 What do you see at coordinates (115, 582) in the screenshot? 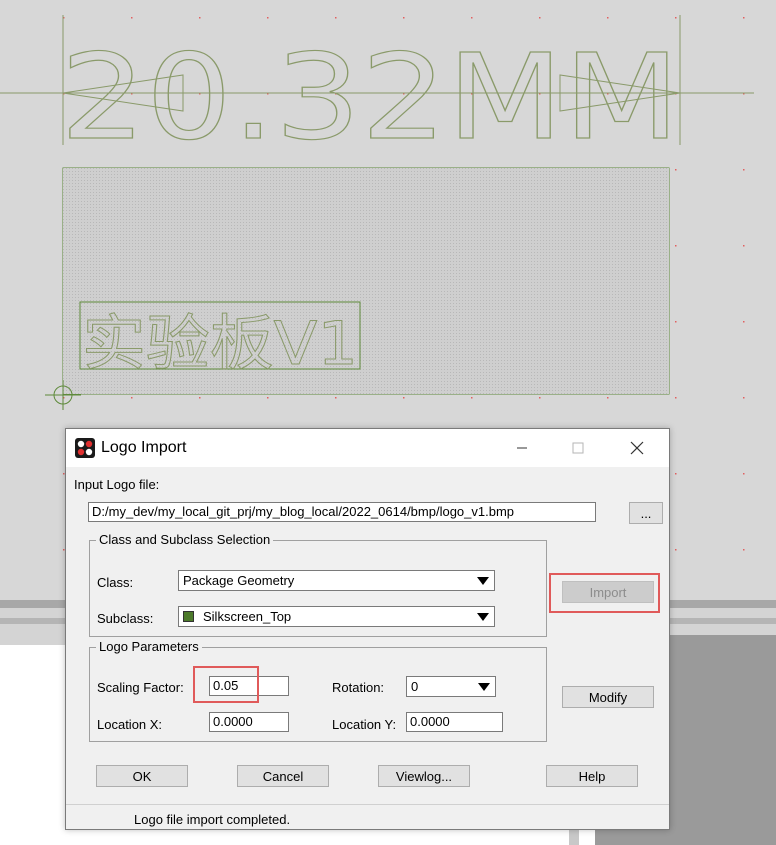
I see `class-label: Class:` at bounding box center [115, 582].